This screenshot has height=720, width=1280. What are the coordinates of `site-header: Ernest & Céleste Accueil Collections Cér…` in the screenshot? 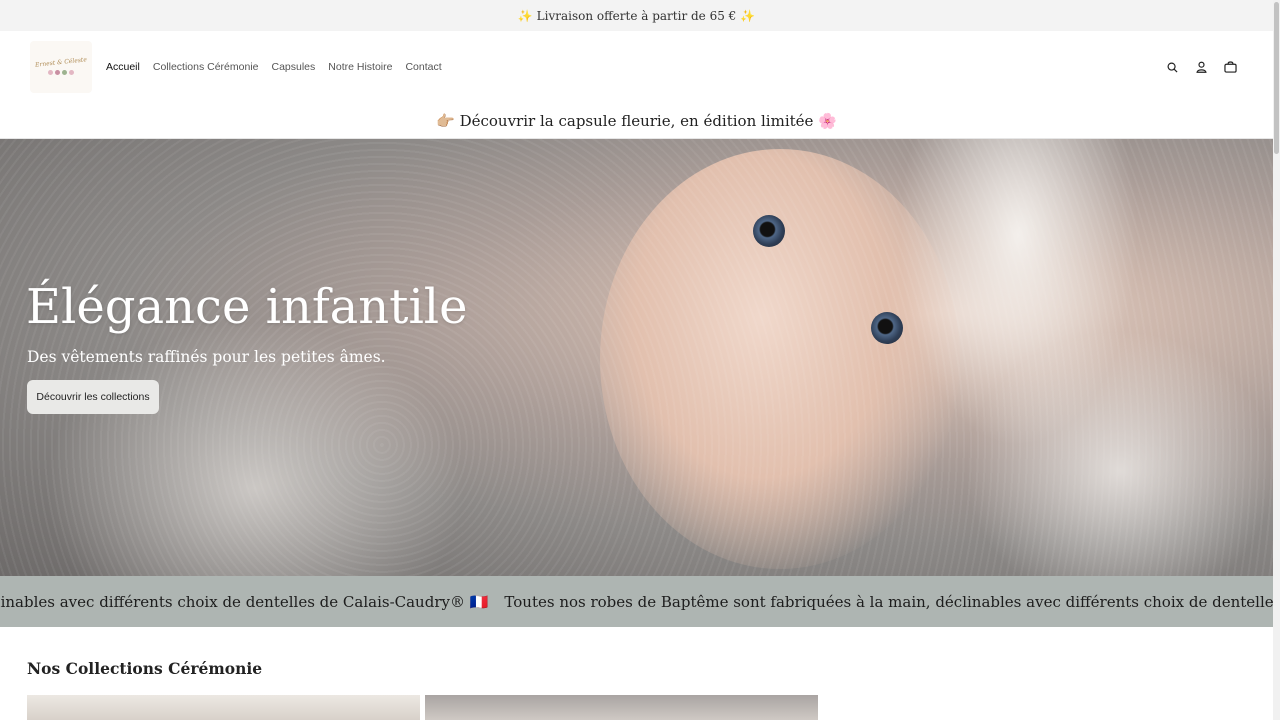 It's located at (636, 67).